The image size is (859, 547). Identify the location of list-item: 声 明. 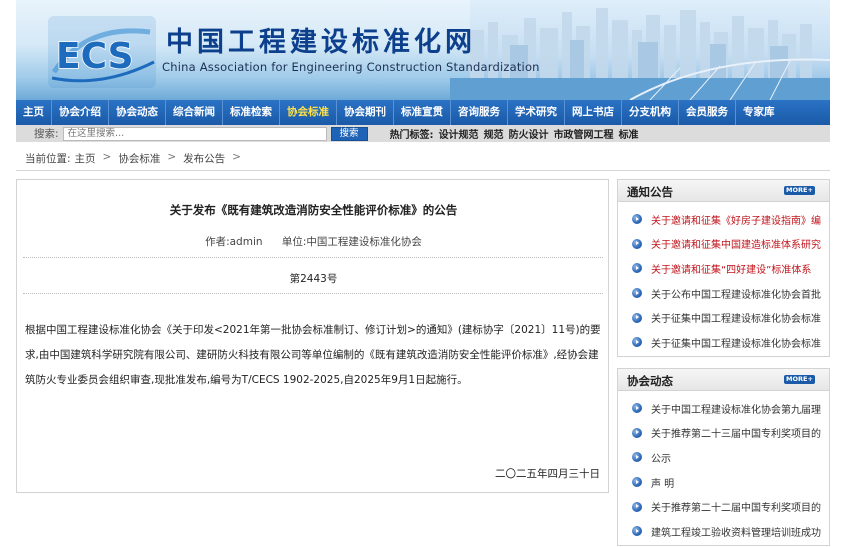
(723, 482).